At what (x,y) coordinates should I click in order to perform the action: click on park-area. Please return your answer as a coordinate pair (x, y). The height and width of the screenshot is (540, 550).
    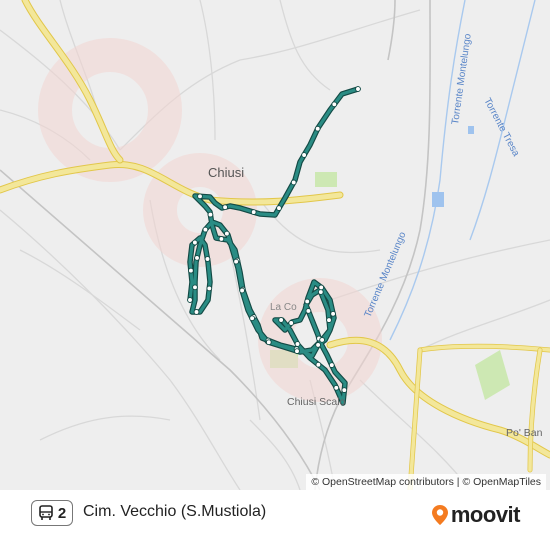
    Looking at the image, I should click on (326, 179).